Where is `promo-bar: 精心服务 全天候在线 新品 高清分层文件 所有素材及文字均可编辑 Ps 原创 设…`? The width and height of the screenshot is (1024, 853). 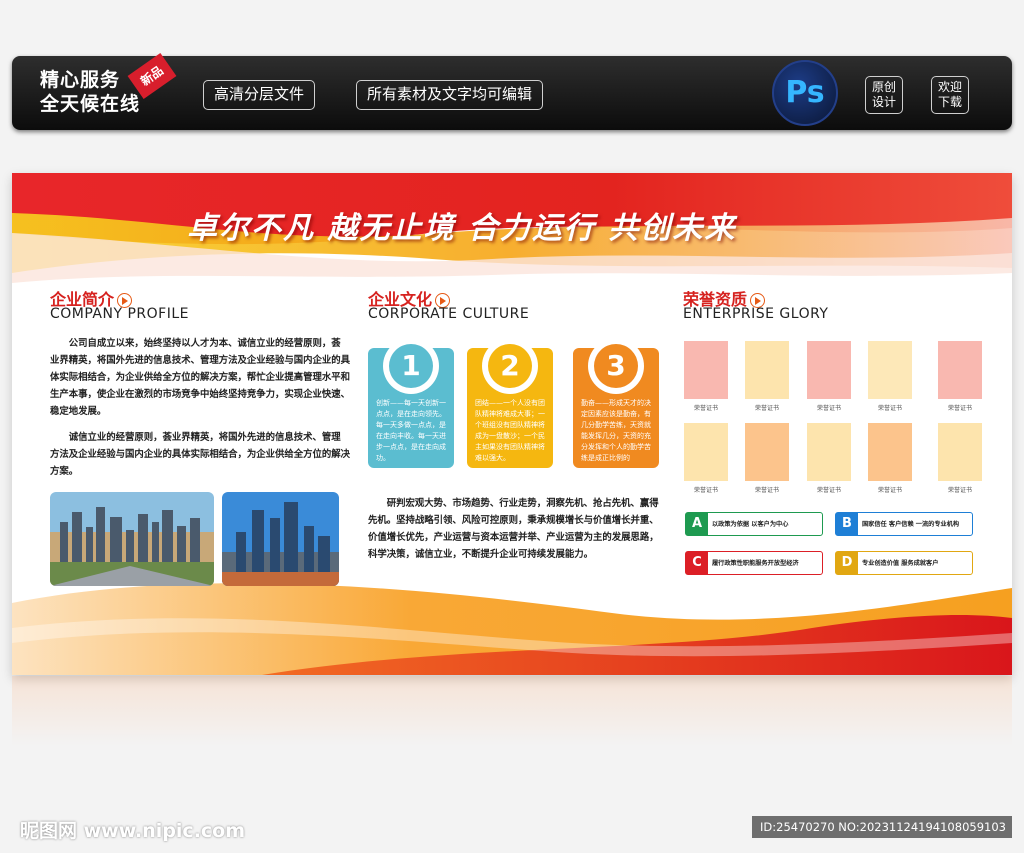 promo-bar: 精心服务 全天候在线 新品 高清分层文件 所有素材及文字均可编辑 Ps 原创 设… is located at coordinates (512, 91).